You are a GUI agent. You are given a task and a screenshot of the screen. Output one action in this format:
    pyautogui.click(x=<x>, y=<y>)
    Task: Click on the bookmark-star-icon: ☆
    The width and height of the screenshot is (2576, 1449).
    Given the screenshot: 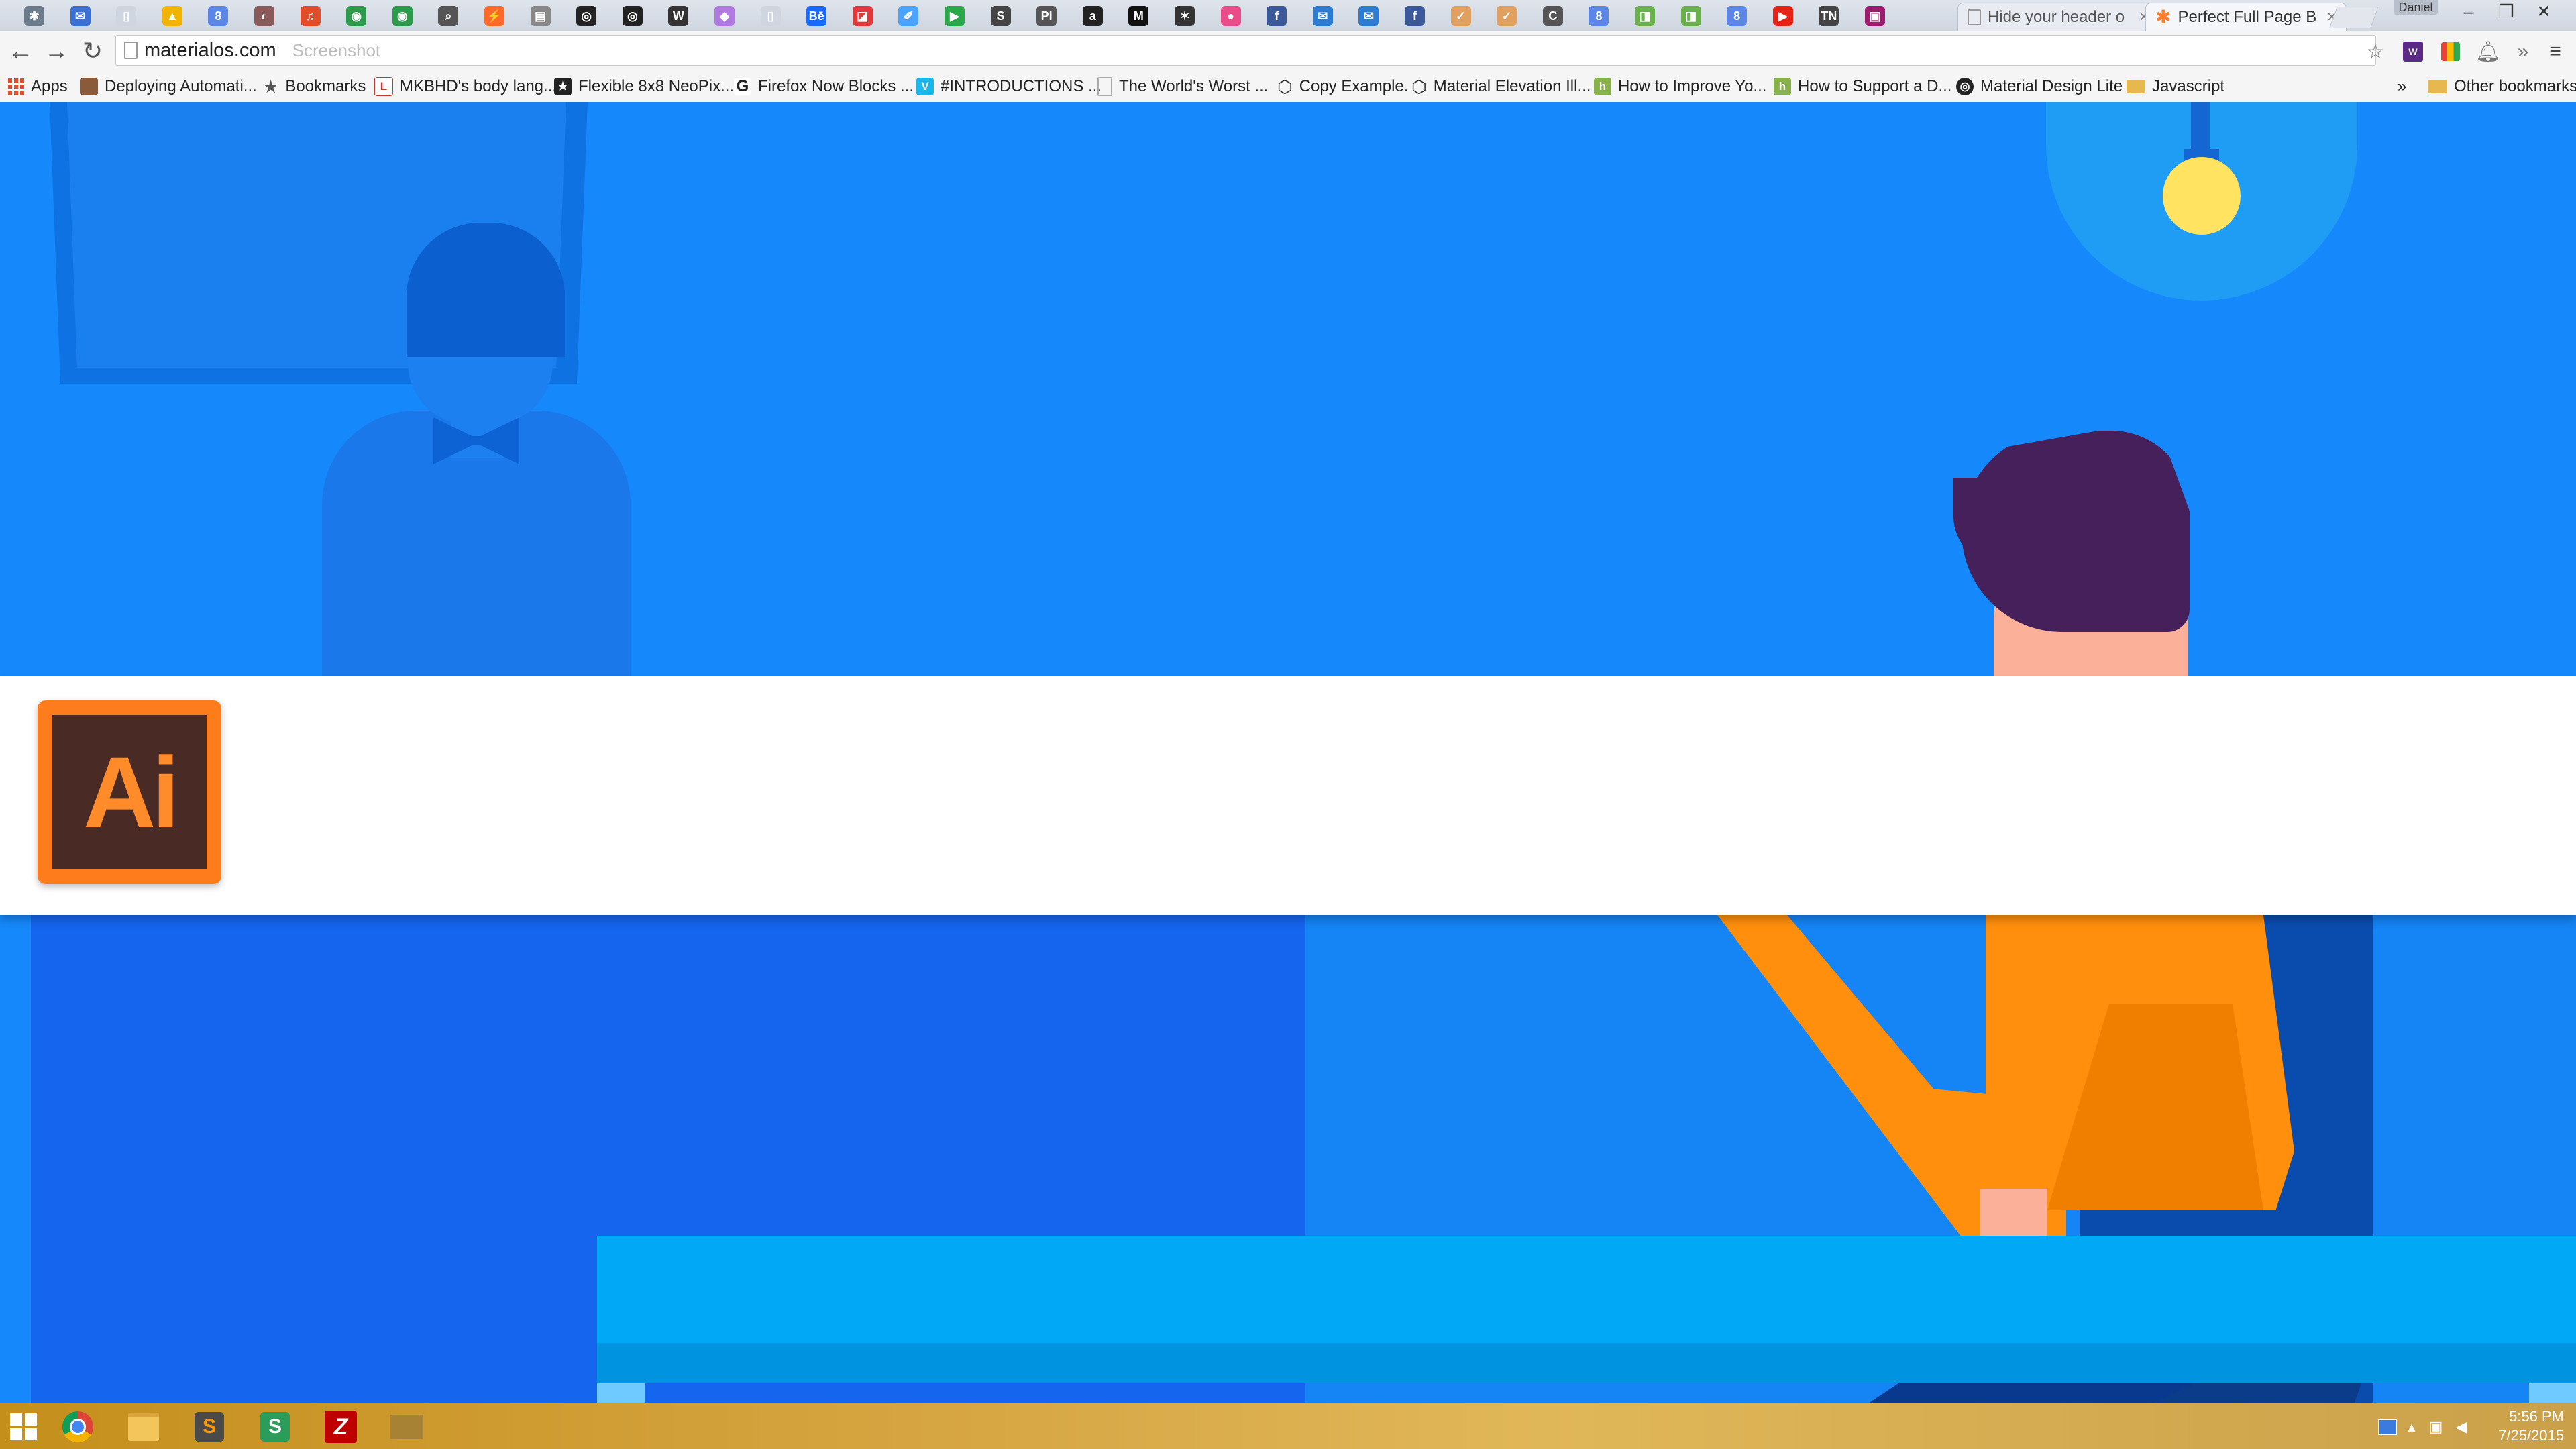 What is the action you would take?
    pyautogui.click(x=2375, y=51)
    